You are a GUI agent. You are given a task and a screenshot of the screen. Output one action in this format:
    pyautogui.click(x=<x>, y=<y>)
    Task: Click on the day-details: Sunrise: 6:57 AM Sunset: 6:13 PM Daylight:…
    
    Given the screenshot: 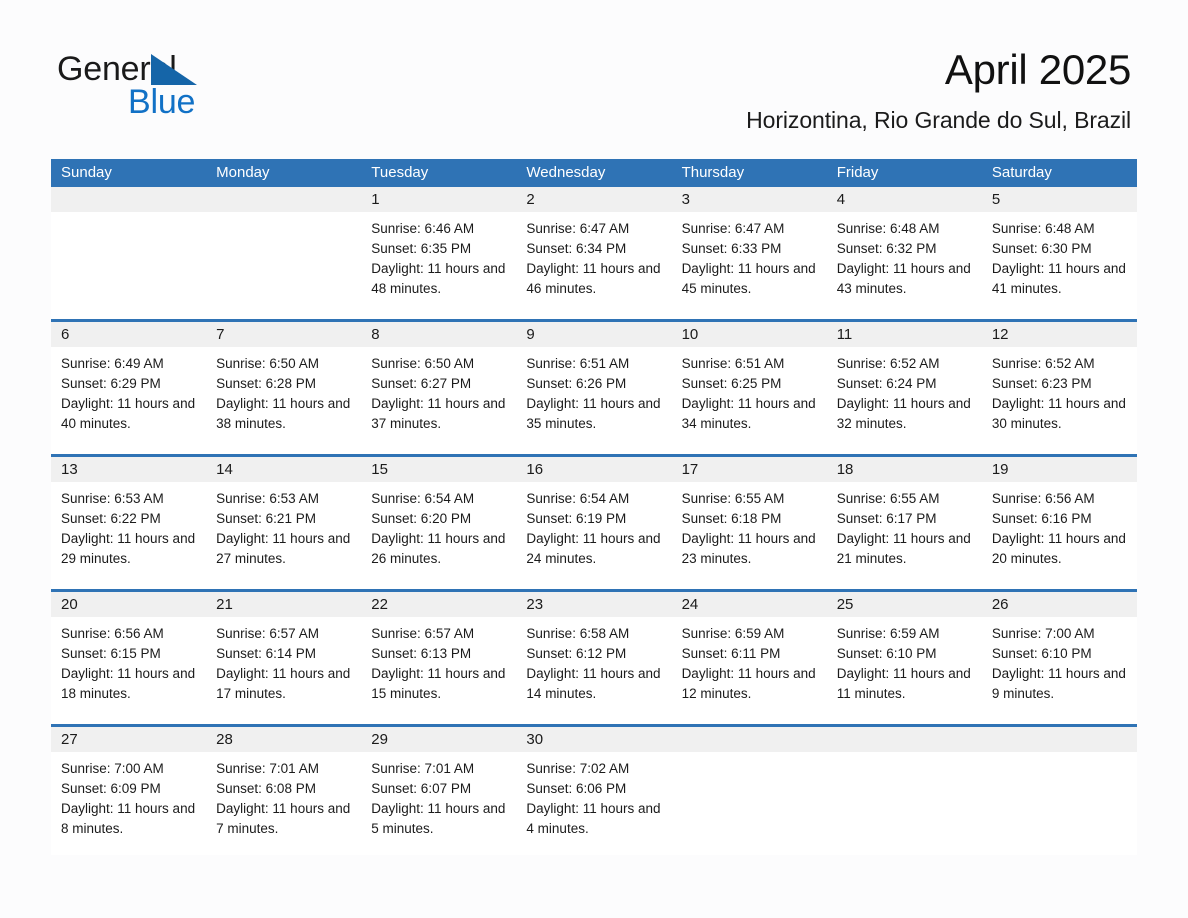 What is the action you would take?
    pyautogui.click(x=438, y=660)
    